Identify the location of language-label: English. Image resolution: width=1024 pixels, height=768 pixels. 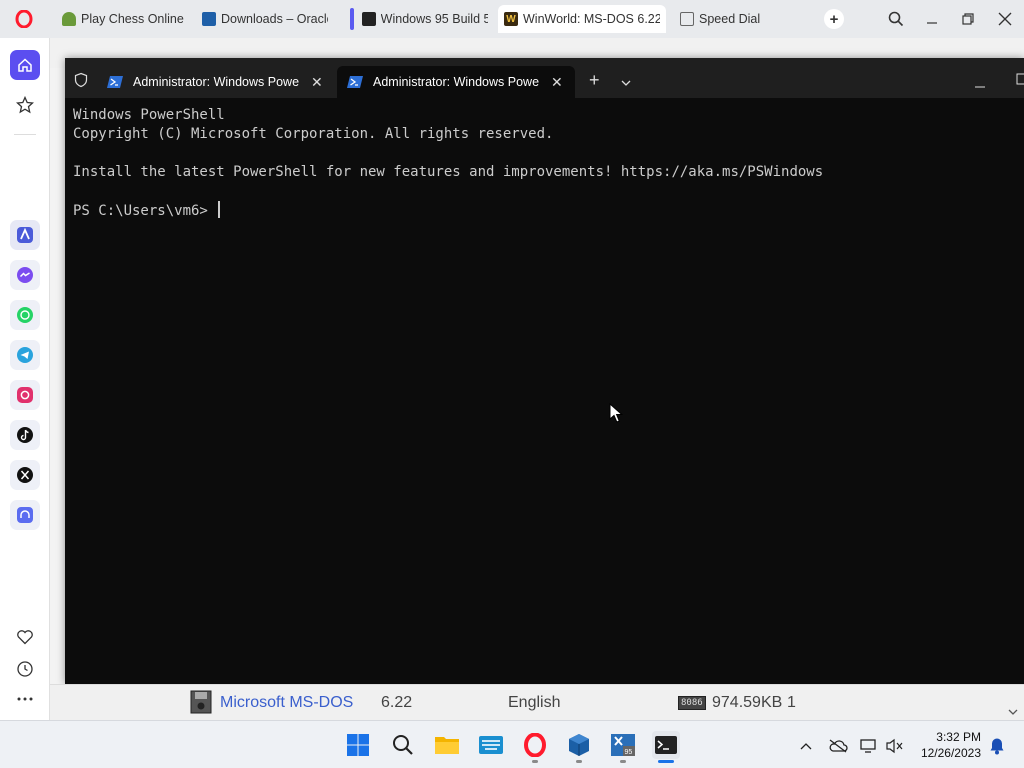
(534, 702).